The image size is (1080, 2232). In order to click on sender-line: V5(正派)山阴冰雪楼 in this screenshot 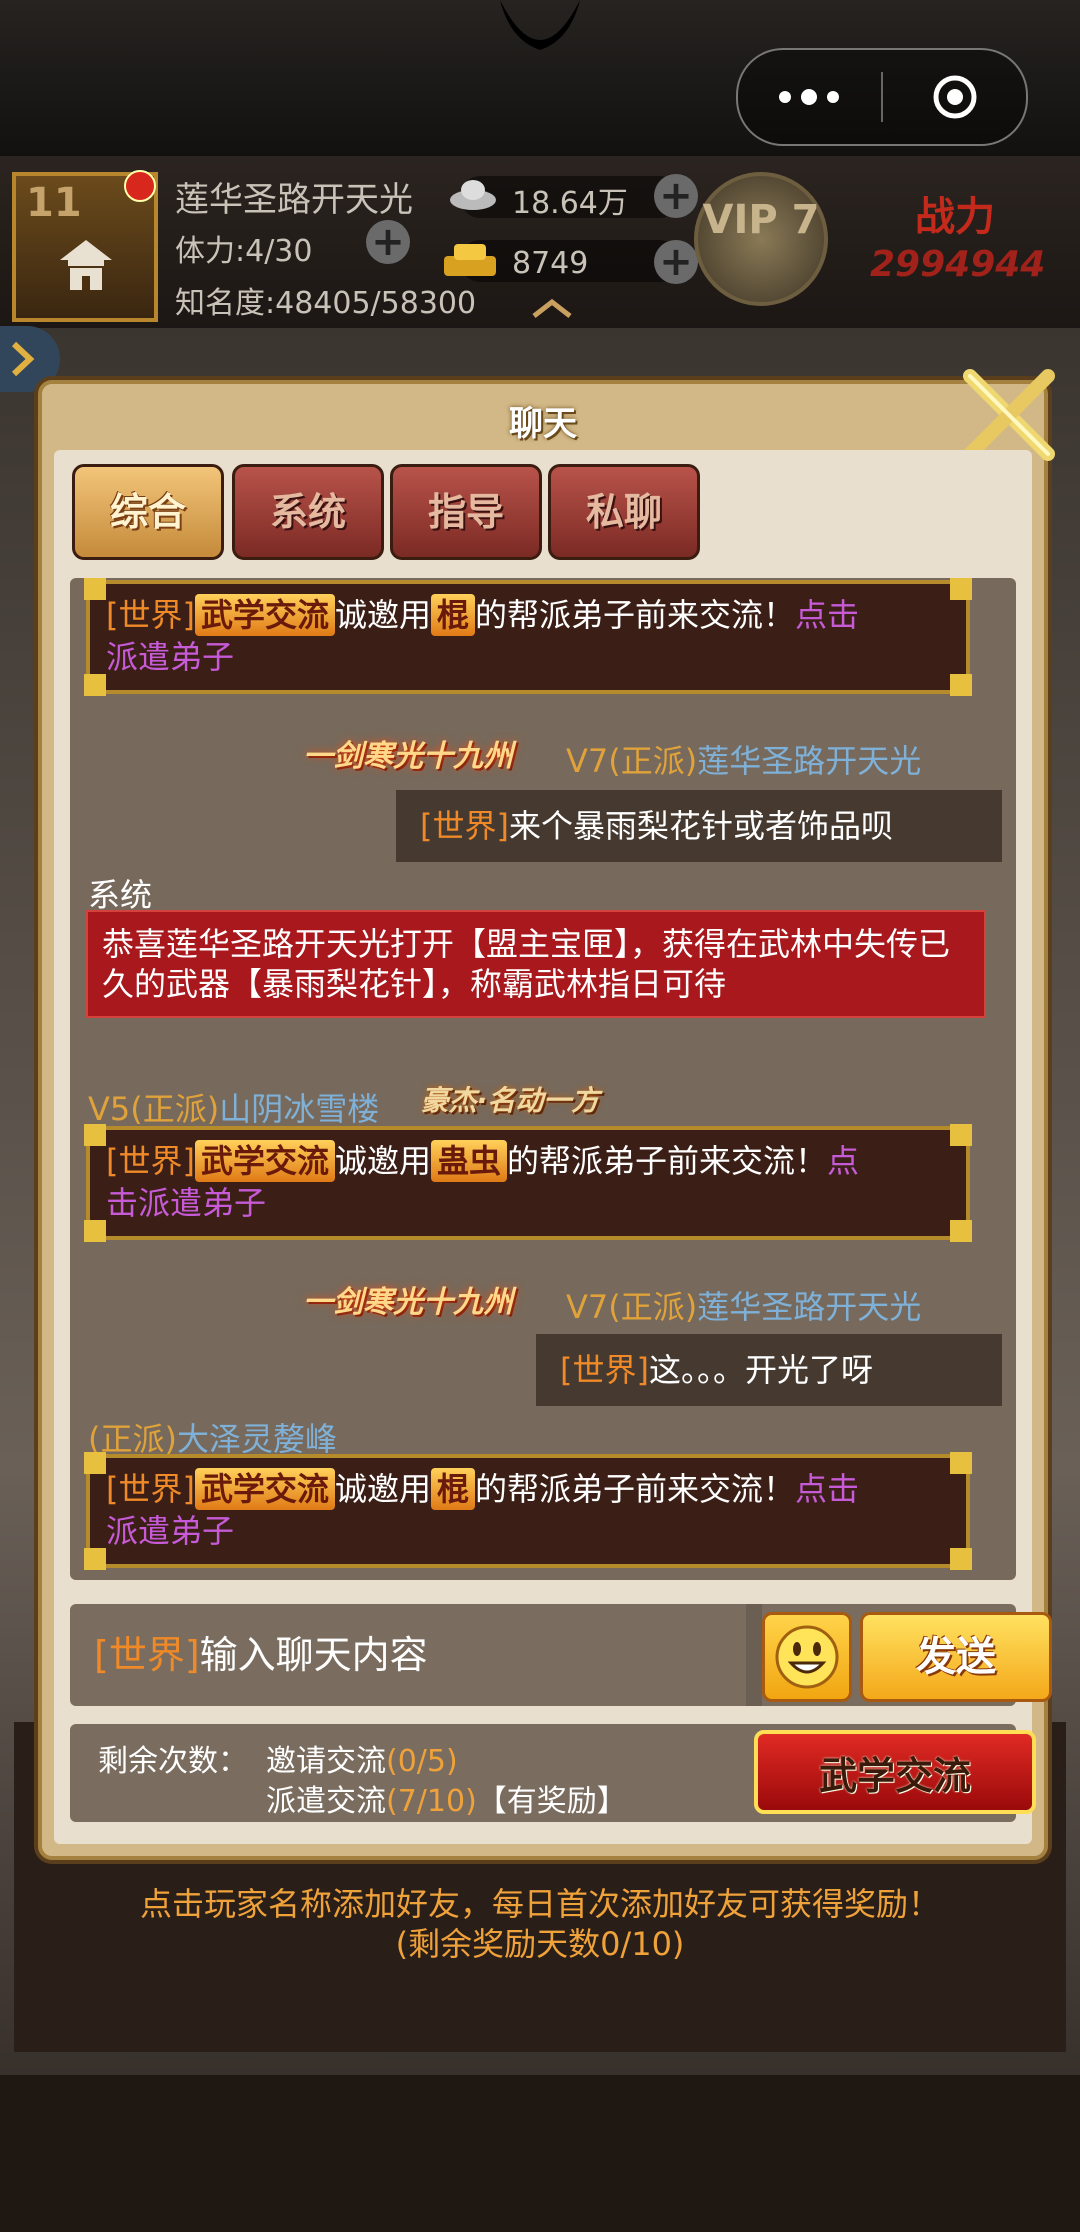, I will do `click(233, 1107)`.